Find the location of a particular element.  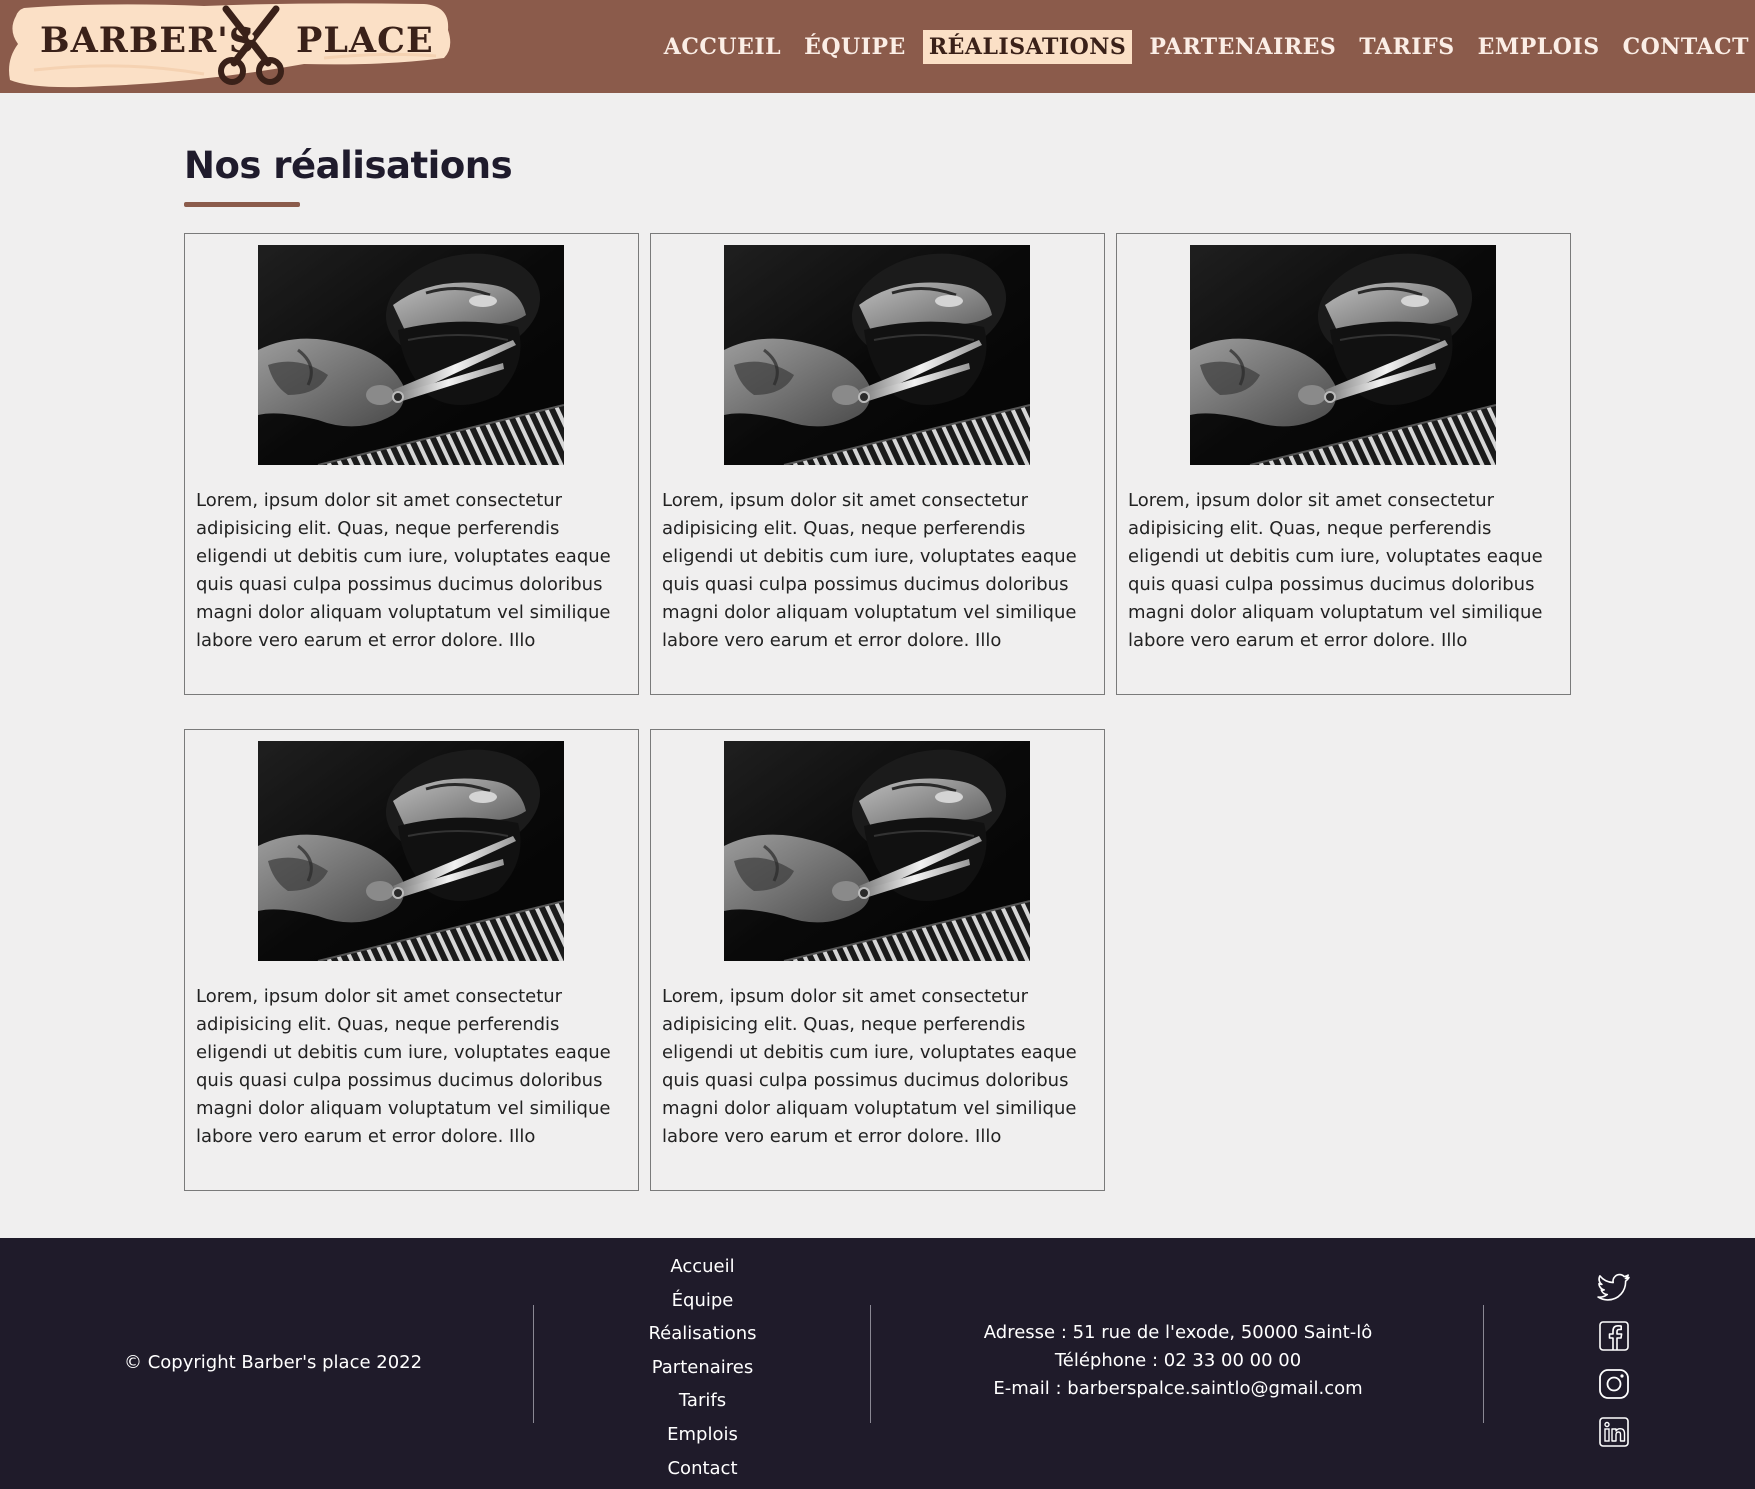

nav-item-accueil: ACCUEIL is located at coordinates (722, 47).